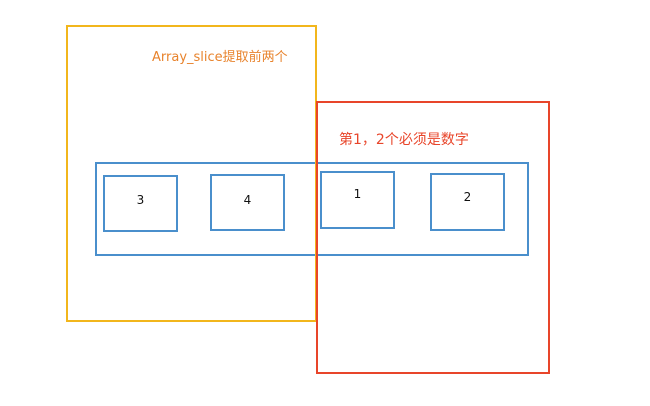 This screenshot has height=406, width=650. What do you see at coordinates (220, 57) in the screenshot?
I see `slice-region-label: Array_slice提取前两个` at bounding box center [220, 57].